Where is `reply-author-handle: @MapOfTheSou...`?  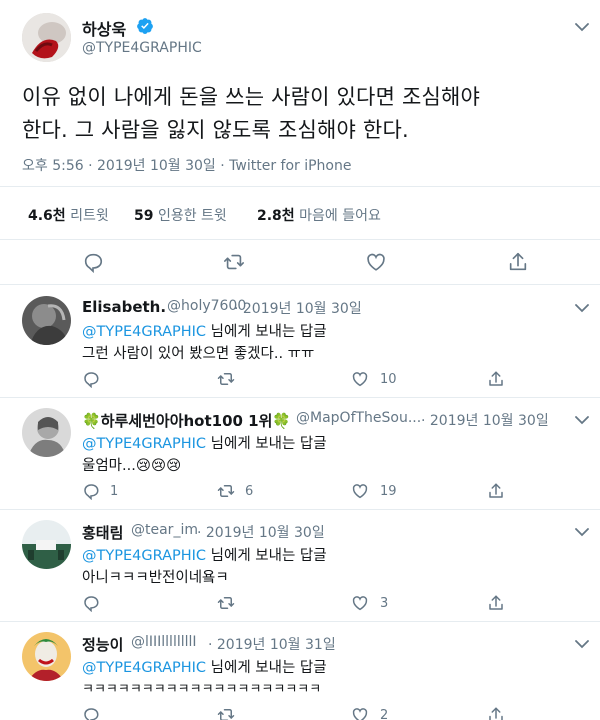 reply-author-handle: @MapOfTheSou... is located at coordinates (358, 418).